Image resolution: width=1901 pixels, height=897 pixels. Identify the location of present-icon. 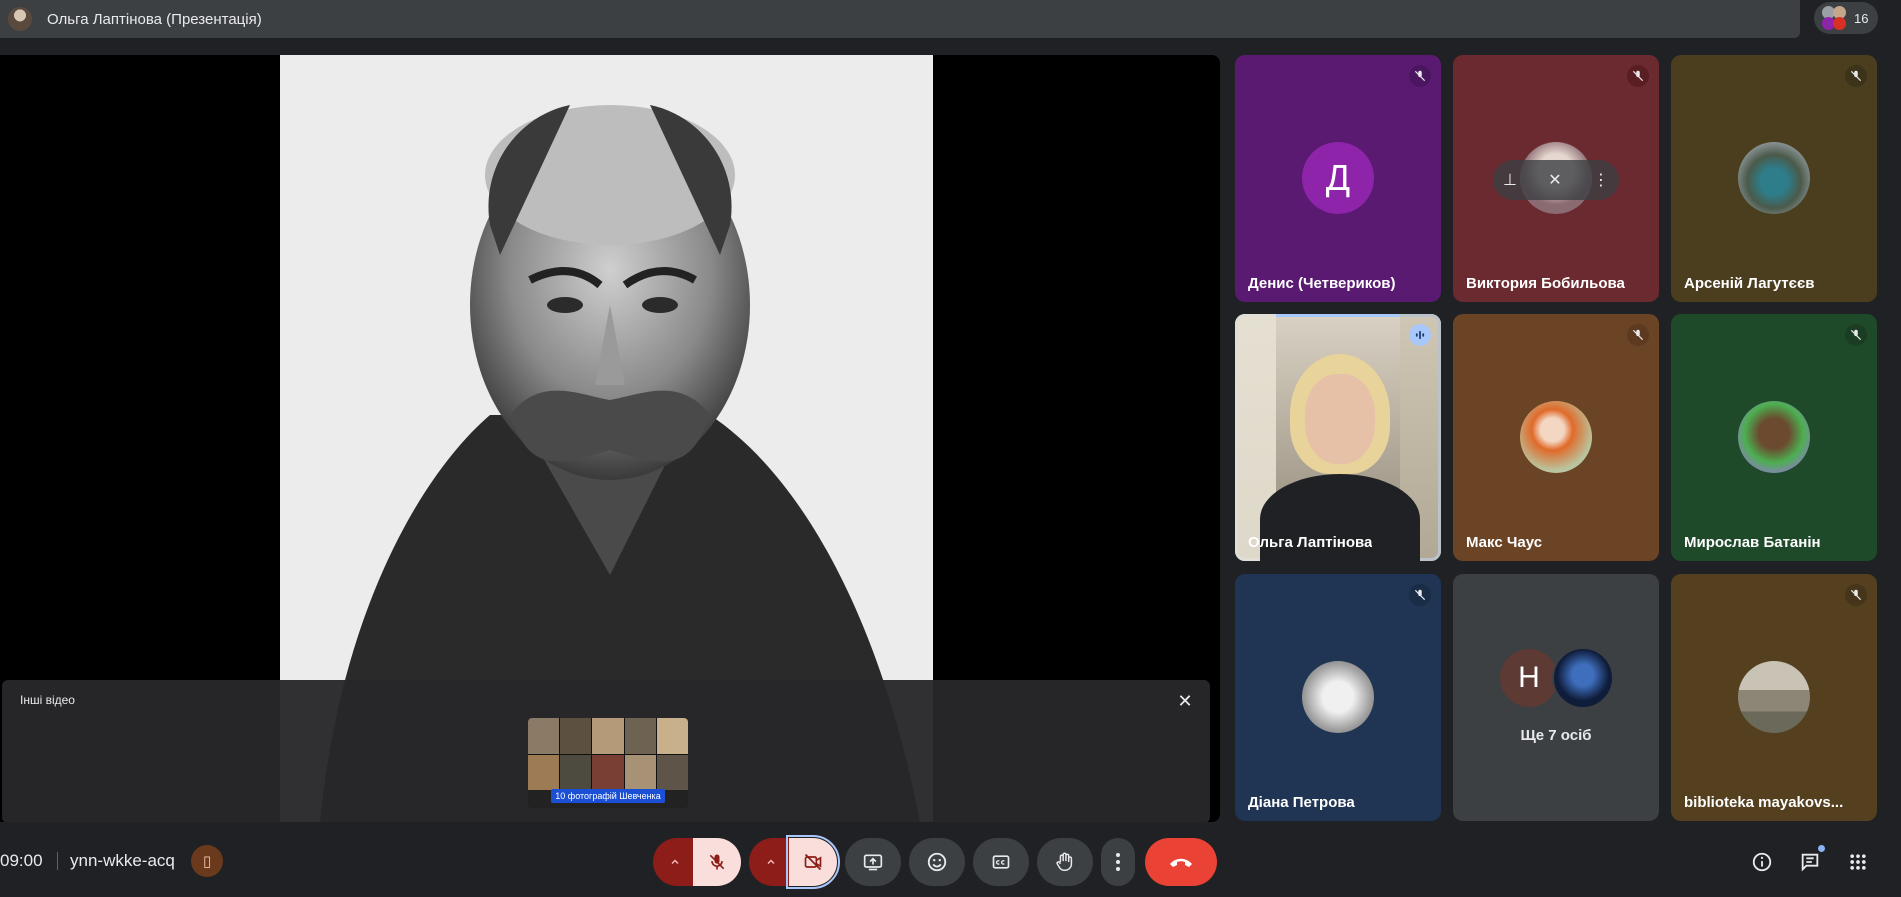
(873, 862).